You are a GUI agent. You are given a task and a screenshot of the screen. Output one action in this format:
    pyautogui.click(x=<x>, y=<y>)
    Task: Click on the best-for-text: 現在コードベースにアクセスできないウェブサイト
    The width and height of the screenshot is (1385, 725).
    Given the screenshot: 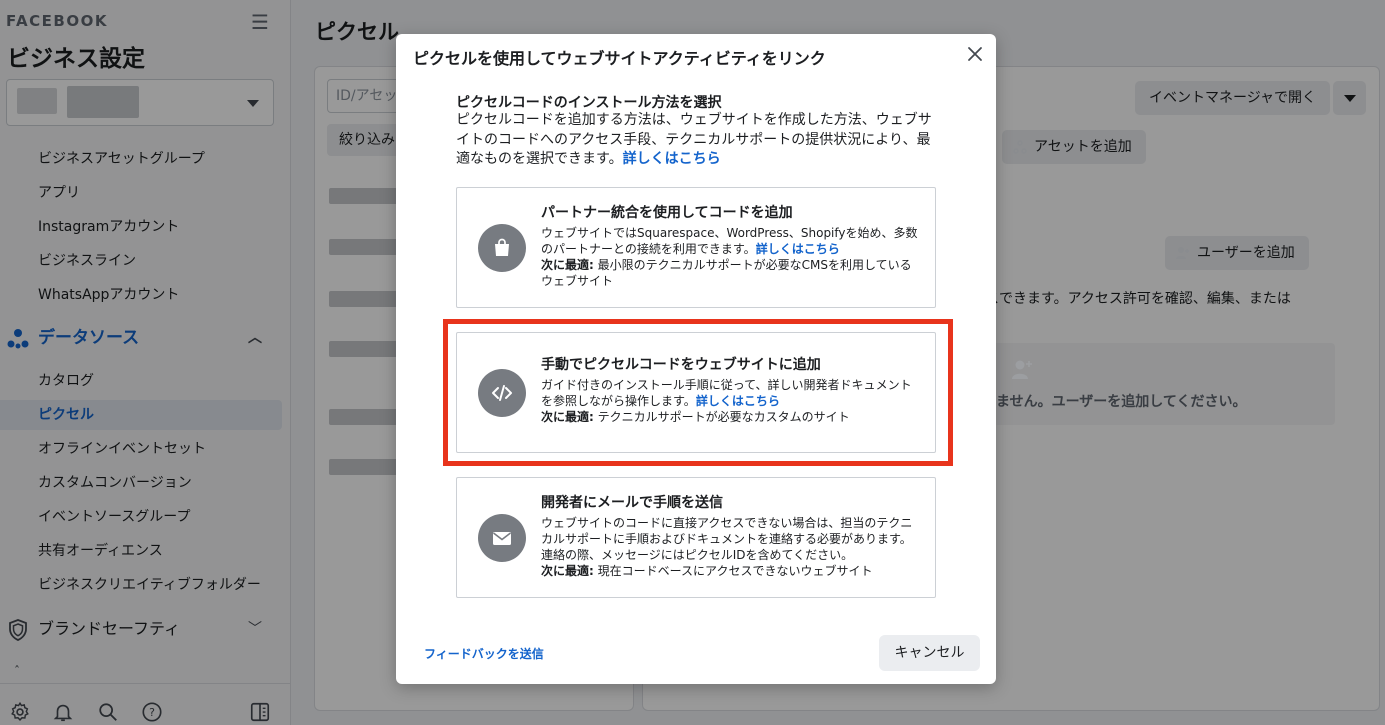 What is the action you would take?
    pyautogui.click(x=735, y=571)
    